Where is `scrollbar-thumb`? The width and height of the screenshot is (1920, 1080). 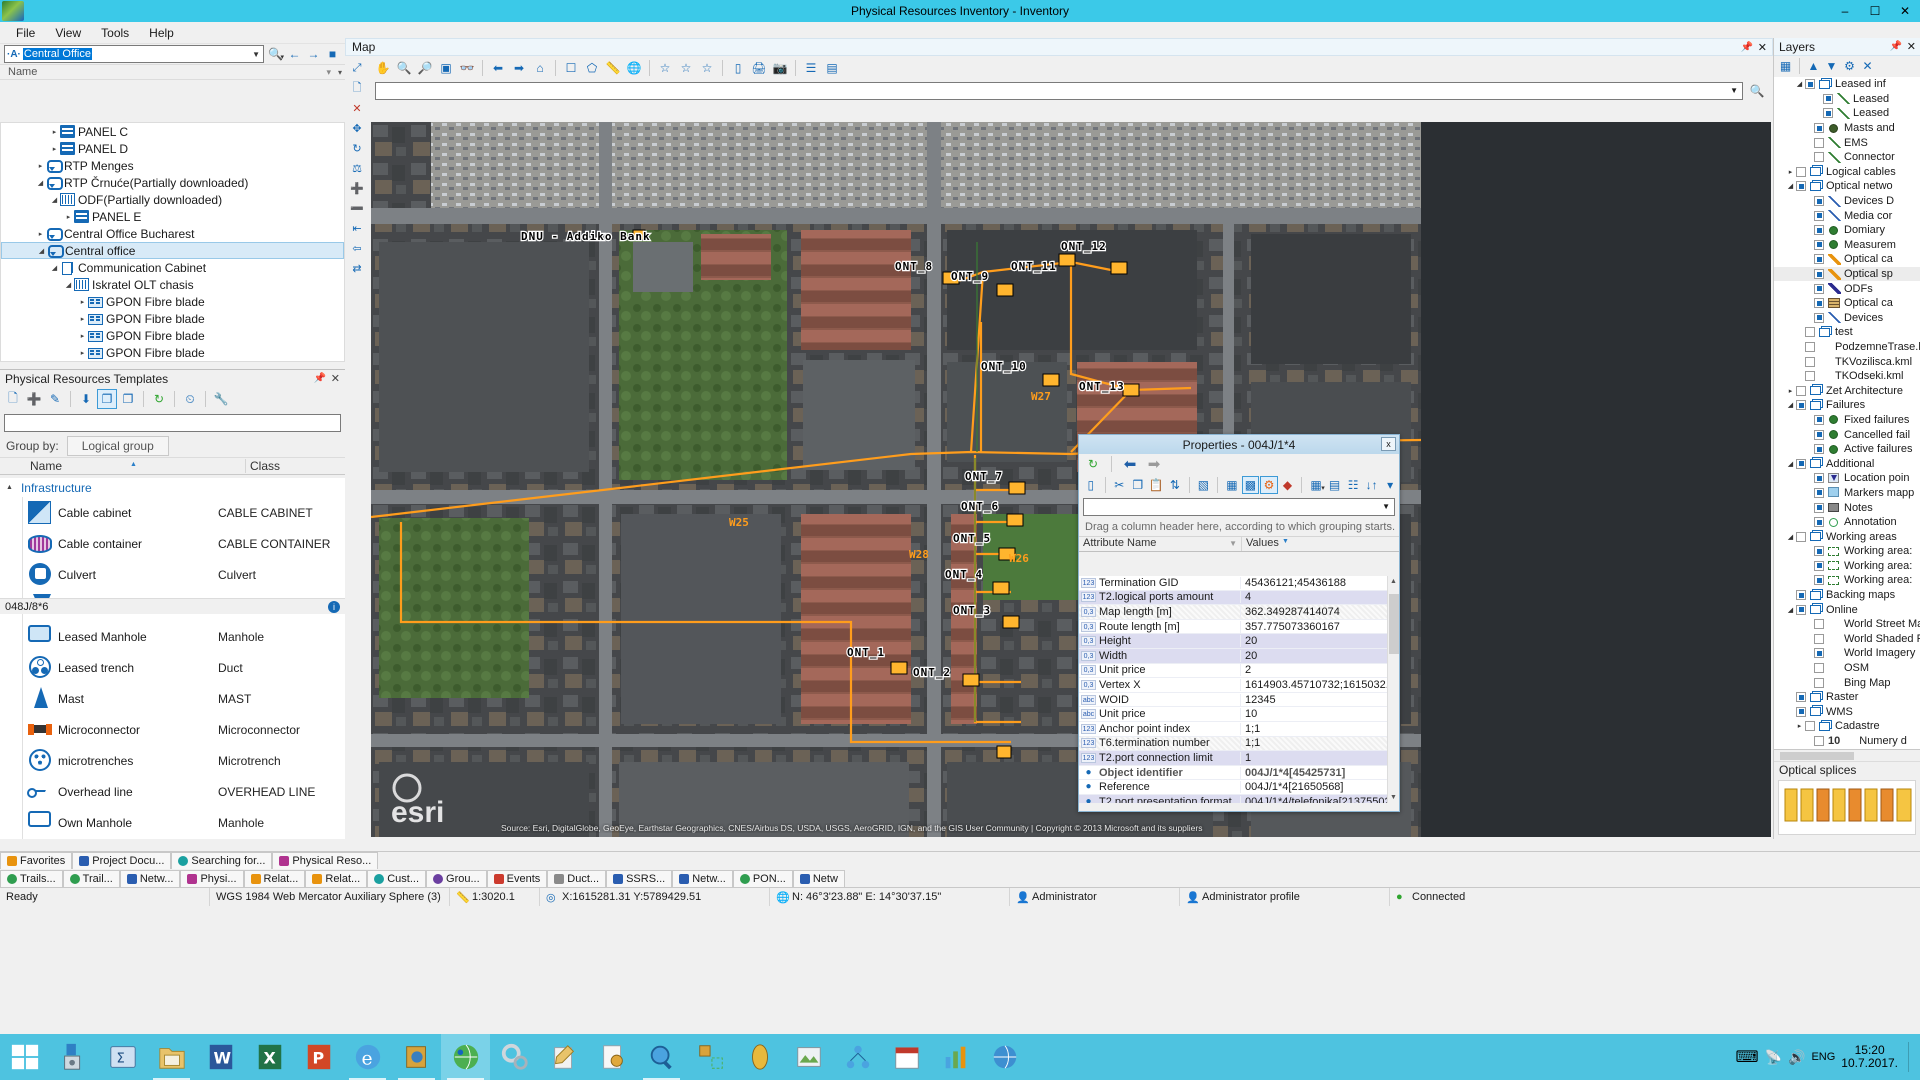 scrollbar-thumb is located at coordinates (1817, 756).